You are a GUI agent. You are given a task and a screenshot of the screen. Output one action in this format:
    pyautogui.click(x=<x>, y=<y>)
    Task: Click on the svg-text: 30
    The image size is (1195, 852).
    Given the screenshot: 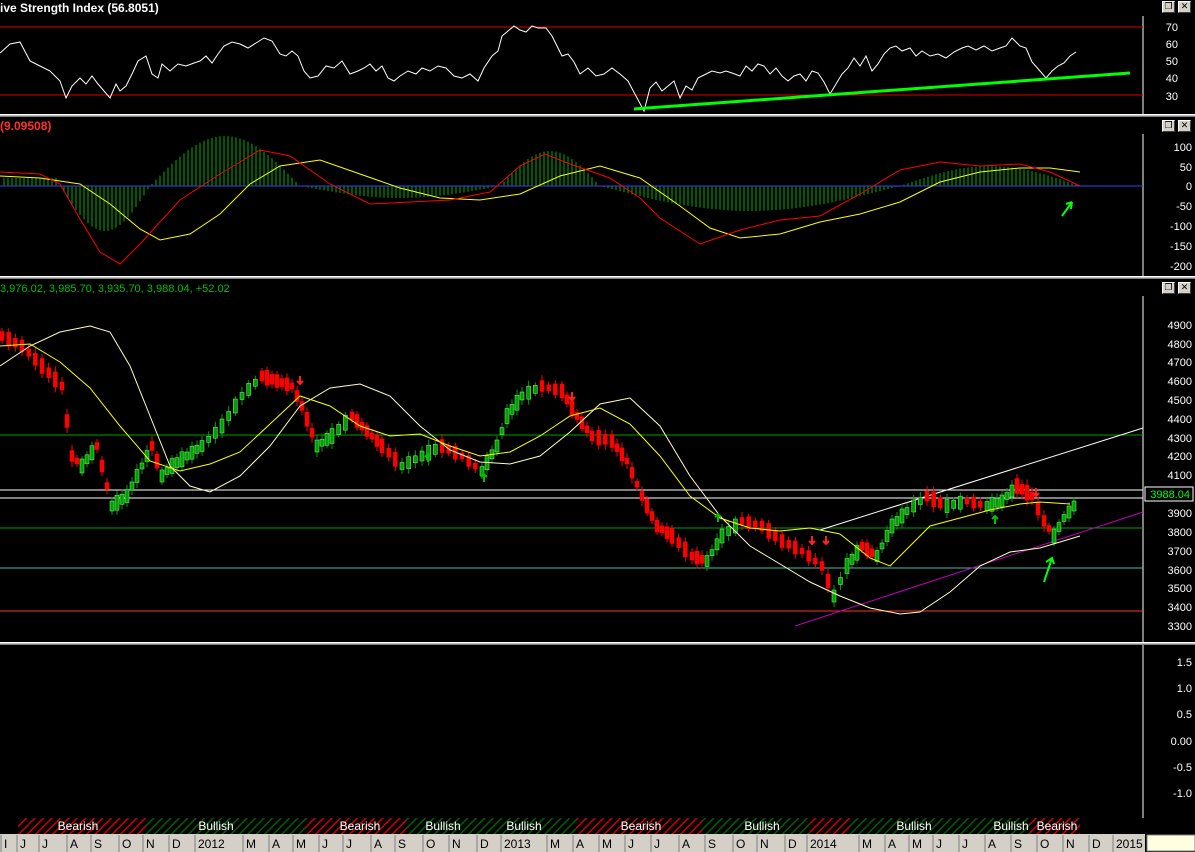 What is the action you would take?
    pyautogui.click(x=1172, y=97)
    